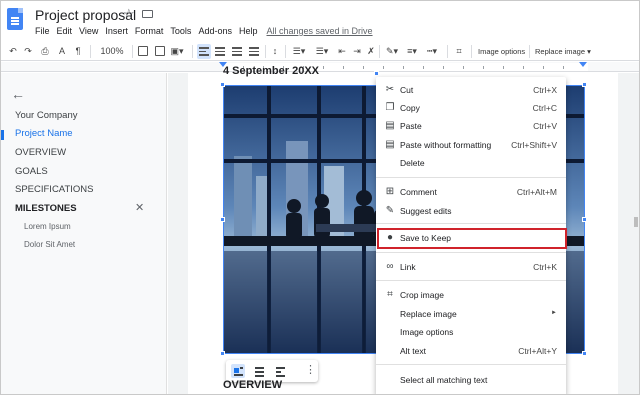 The image size is (640, 395). I want to click on outline-item-project-name: Project Name, so click(44, 133).